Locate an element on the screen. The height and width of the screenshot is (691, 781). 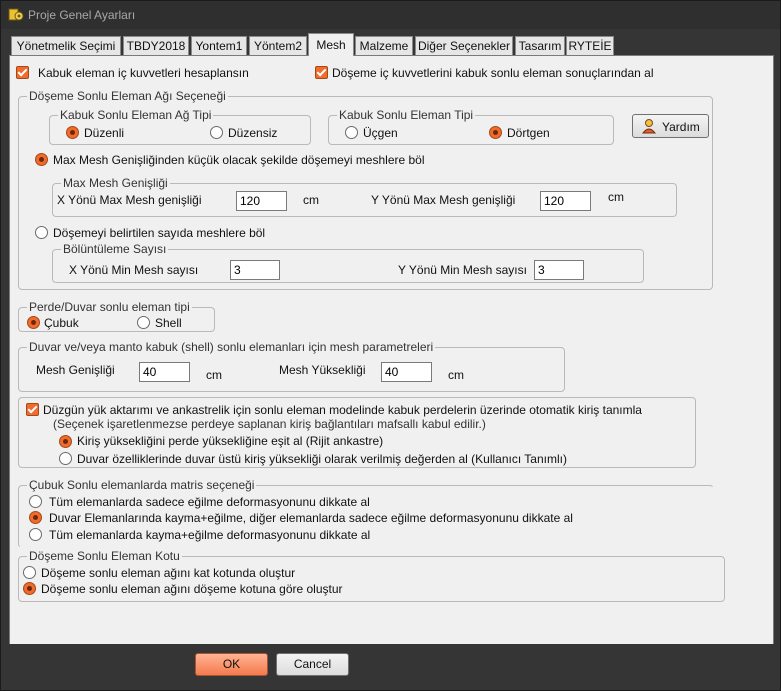
mesh-yukseklik-label: Mesh Yüksekliği is located at coordinates (322, 370).